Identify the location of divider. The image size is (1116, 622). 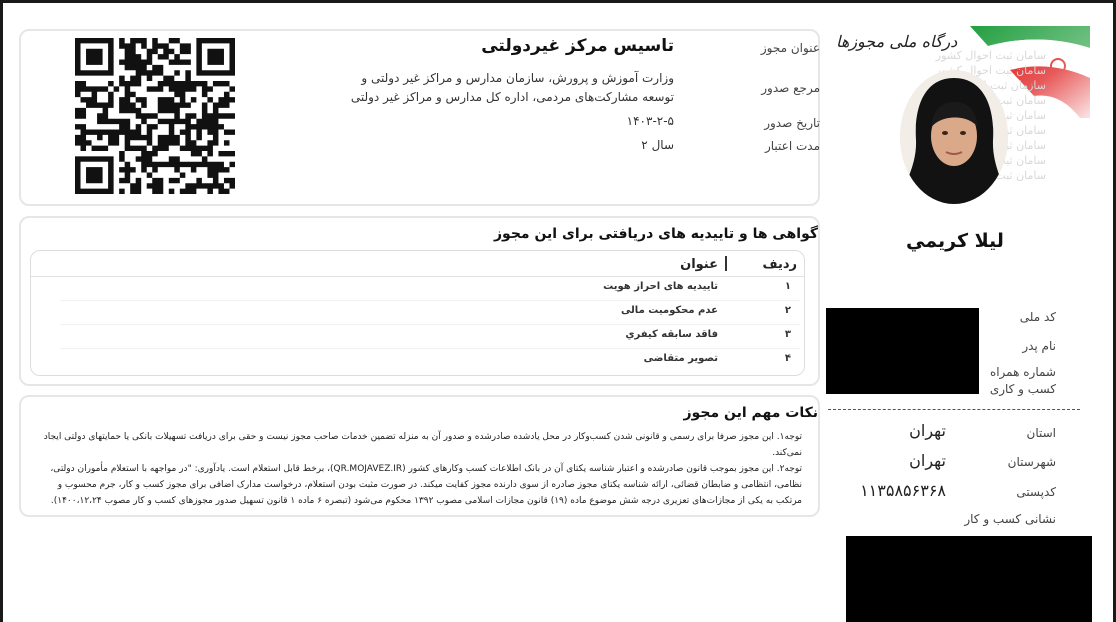
(954, 409).